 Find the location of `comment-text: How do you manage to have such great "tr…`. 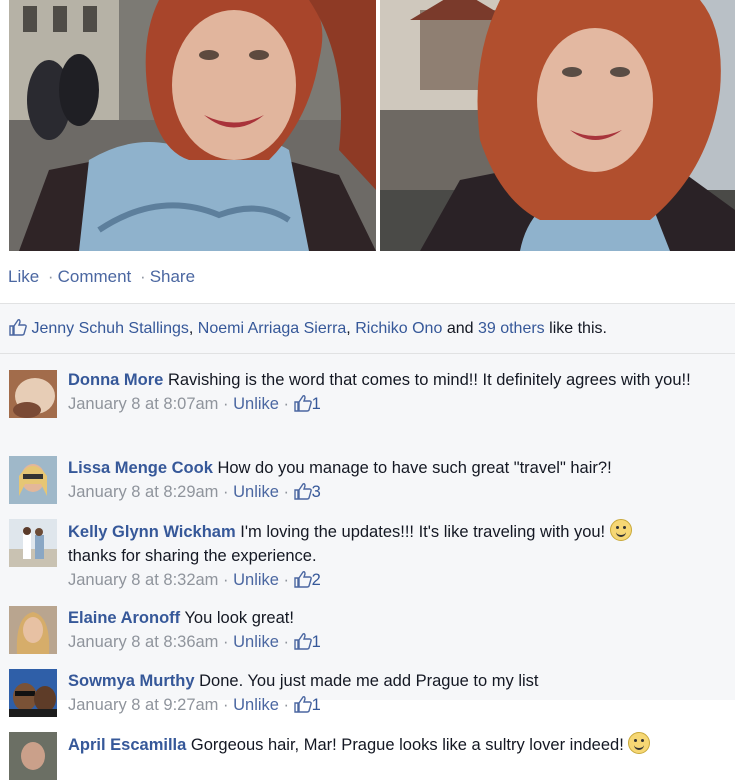

comment-text: How do you manage to have such great "tr… is located at coordinates (414, 468).